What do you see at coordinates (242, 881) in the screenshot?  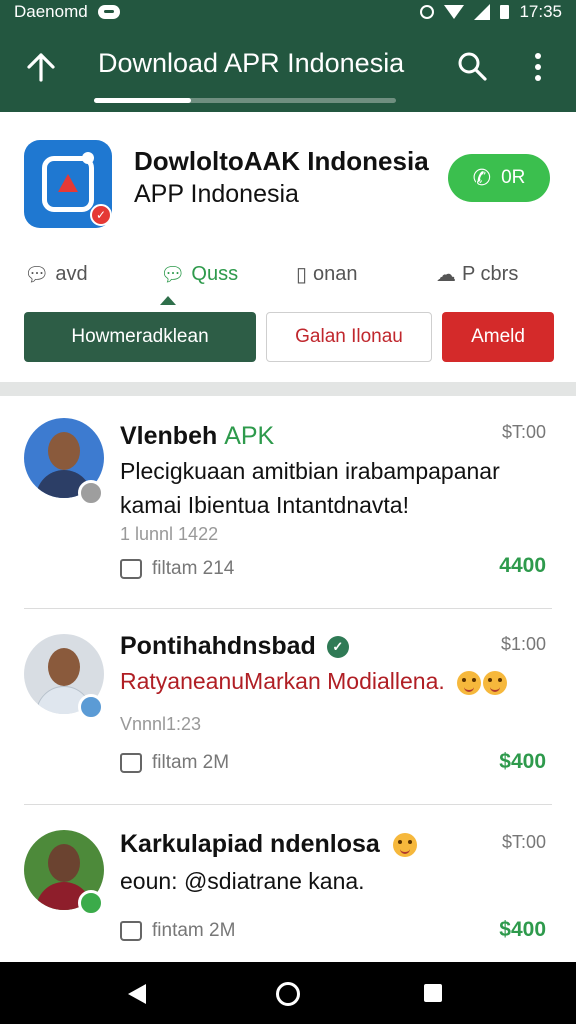 I see `post-text-line-1: eoun: @sdiatrane kana.` at bounding box center [242, 881].